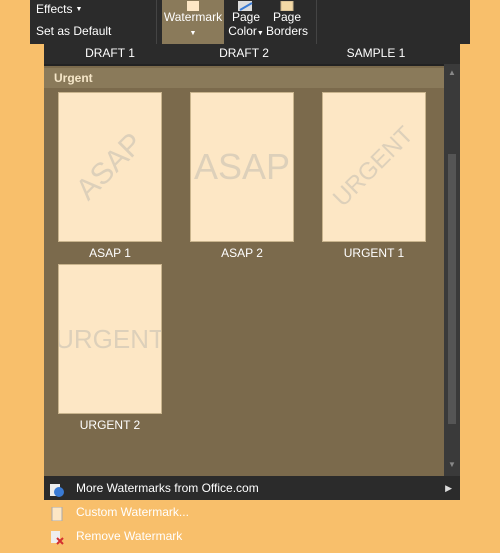 Image resolution: width=500 pixels, height=553 pixels. Describe the element at coordinates (452, 464) in the screenshot. I see `scroll-down-icon: ▼` at that location.